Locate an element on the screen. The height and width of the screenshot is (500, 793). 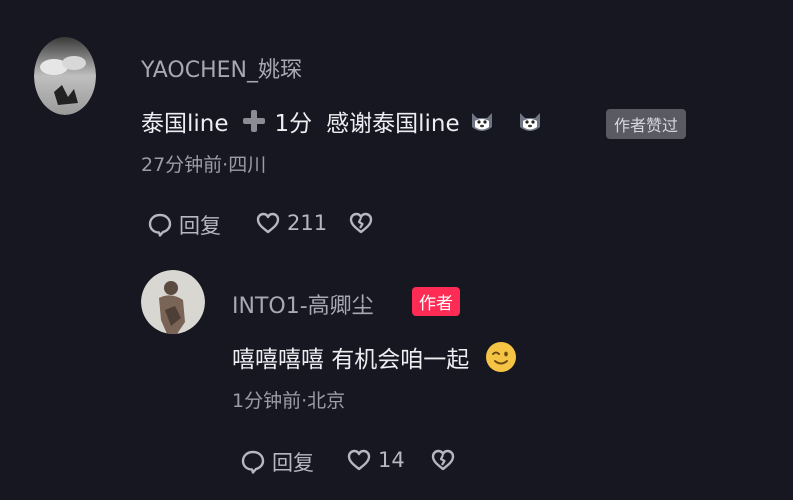
comment-reply-button: 回复 is located at coordinates (184, 225).